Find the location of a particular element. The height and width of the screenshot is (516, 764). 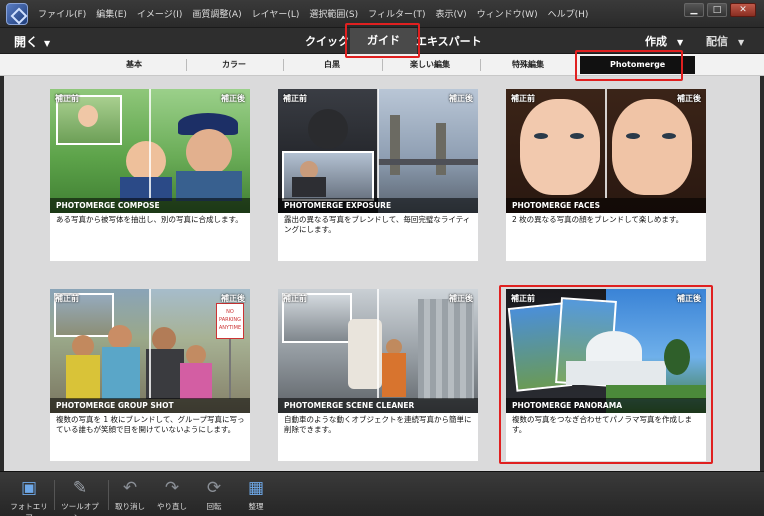

bridge-deck is located at coordinates (428, 162).